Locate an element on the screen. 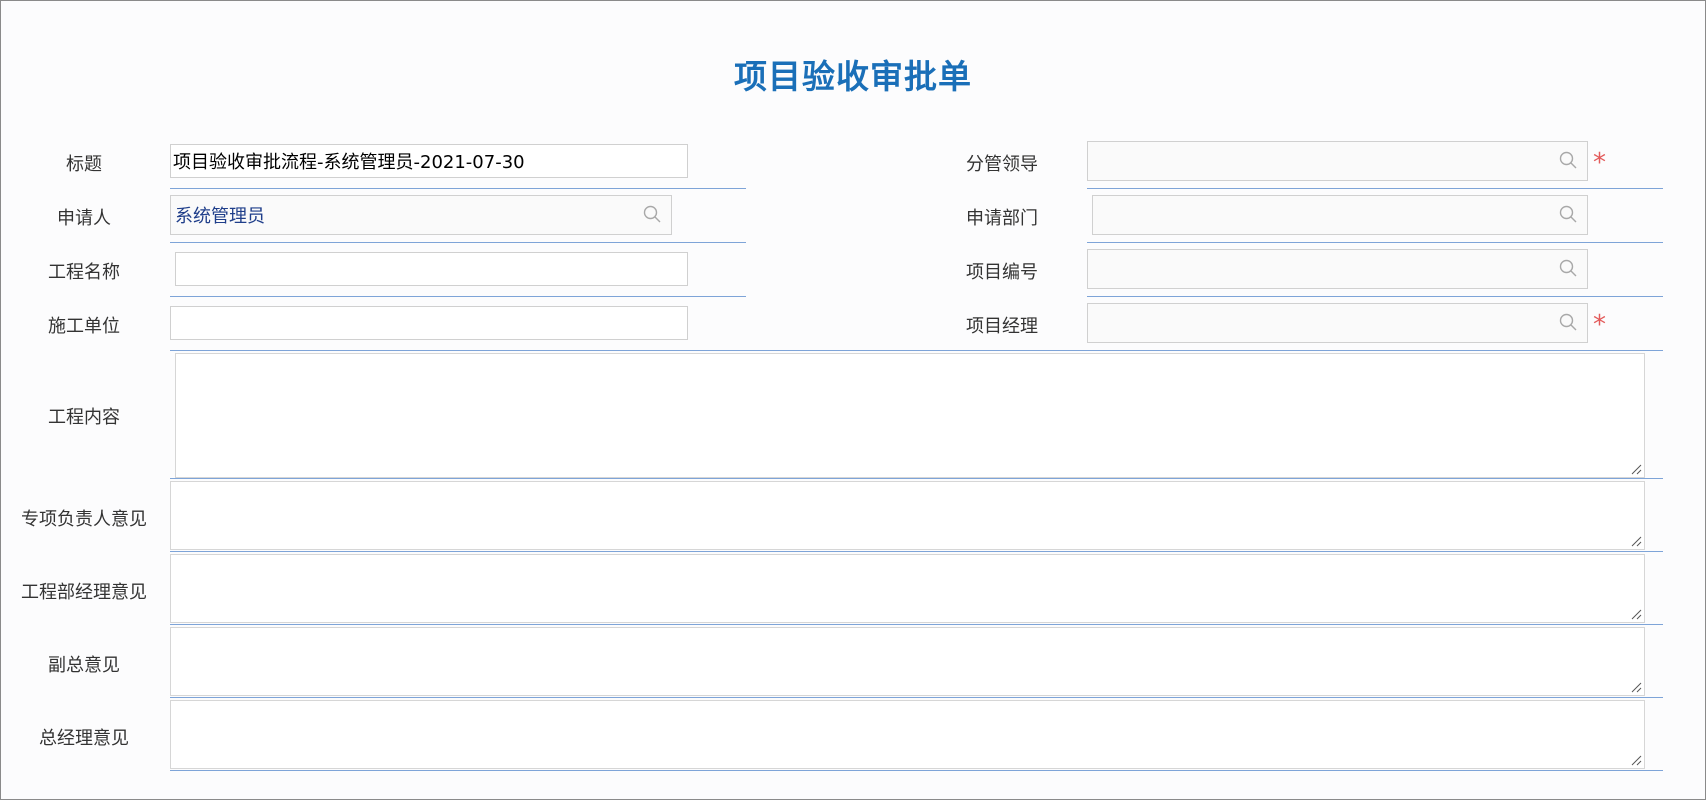  gm-opinion-textarea is located at coordinates (907, 734).